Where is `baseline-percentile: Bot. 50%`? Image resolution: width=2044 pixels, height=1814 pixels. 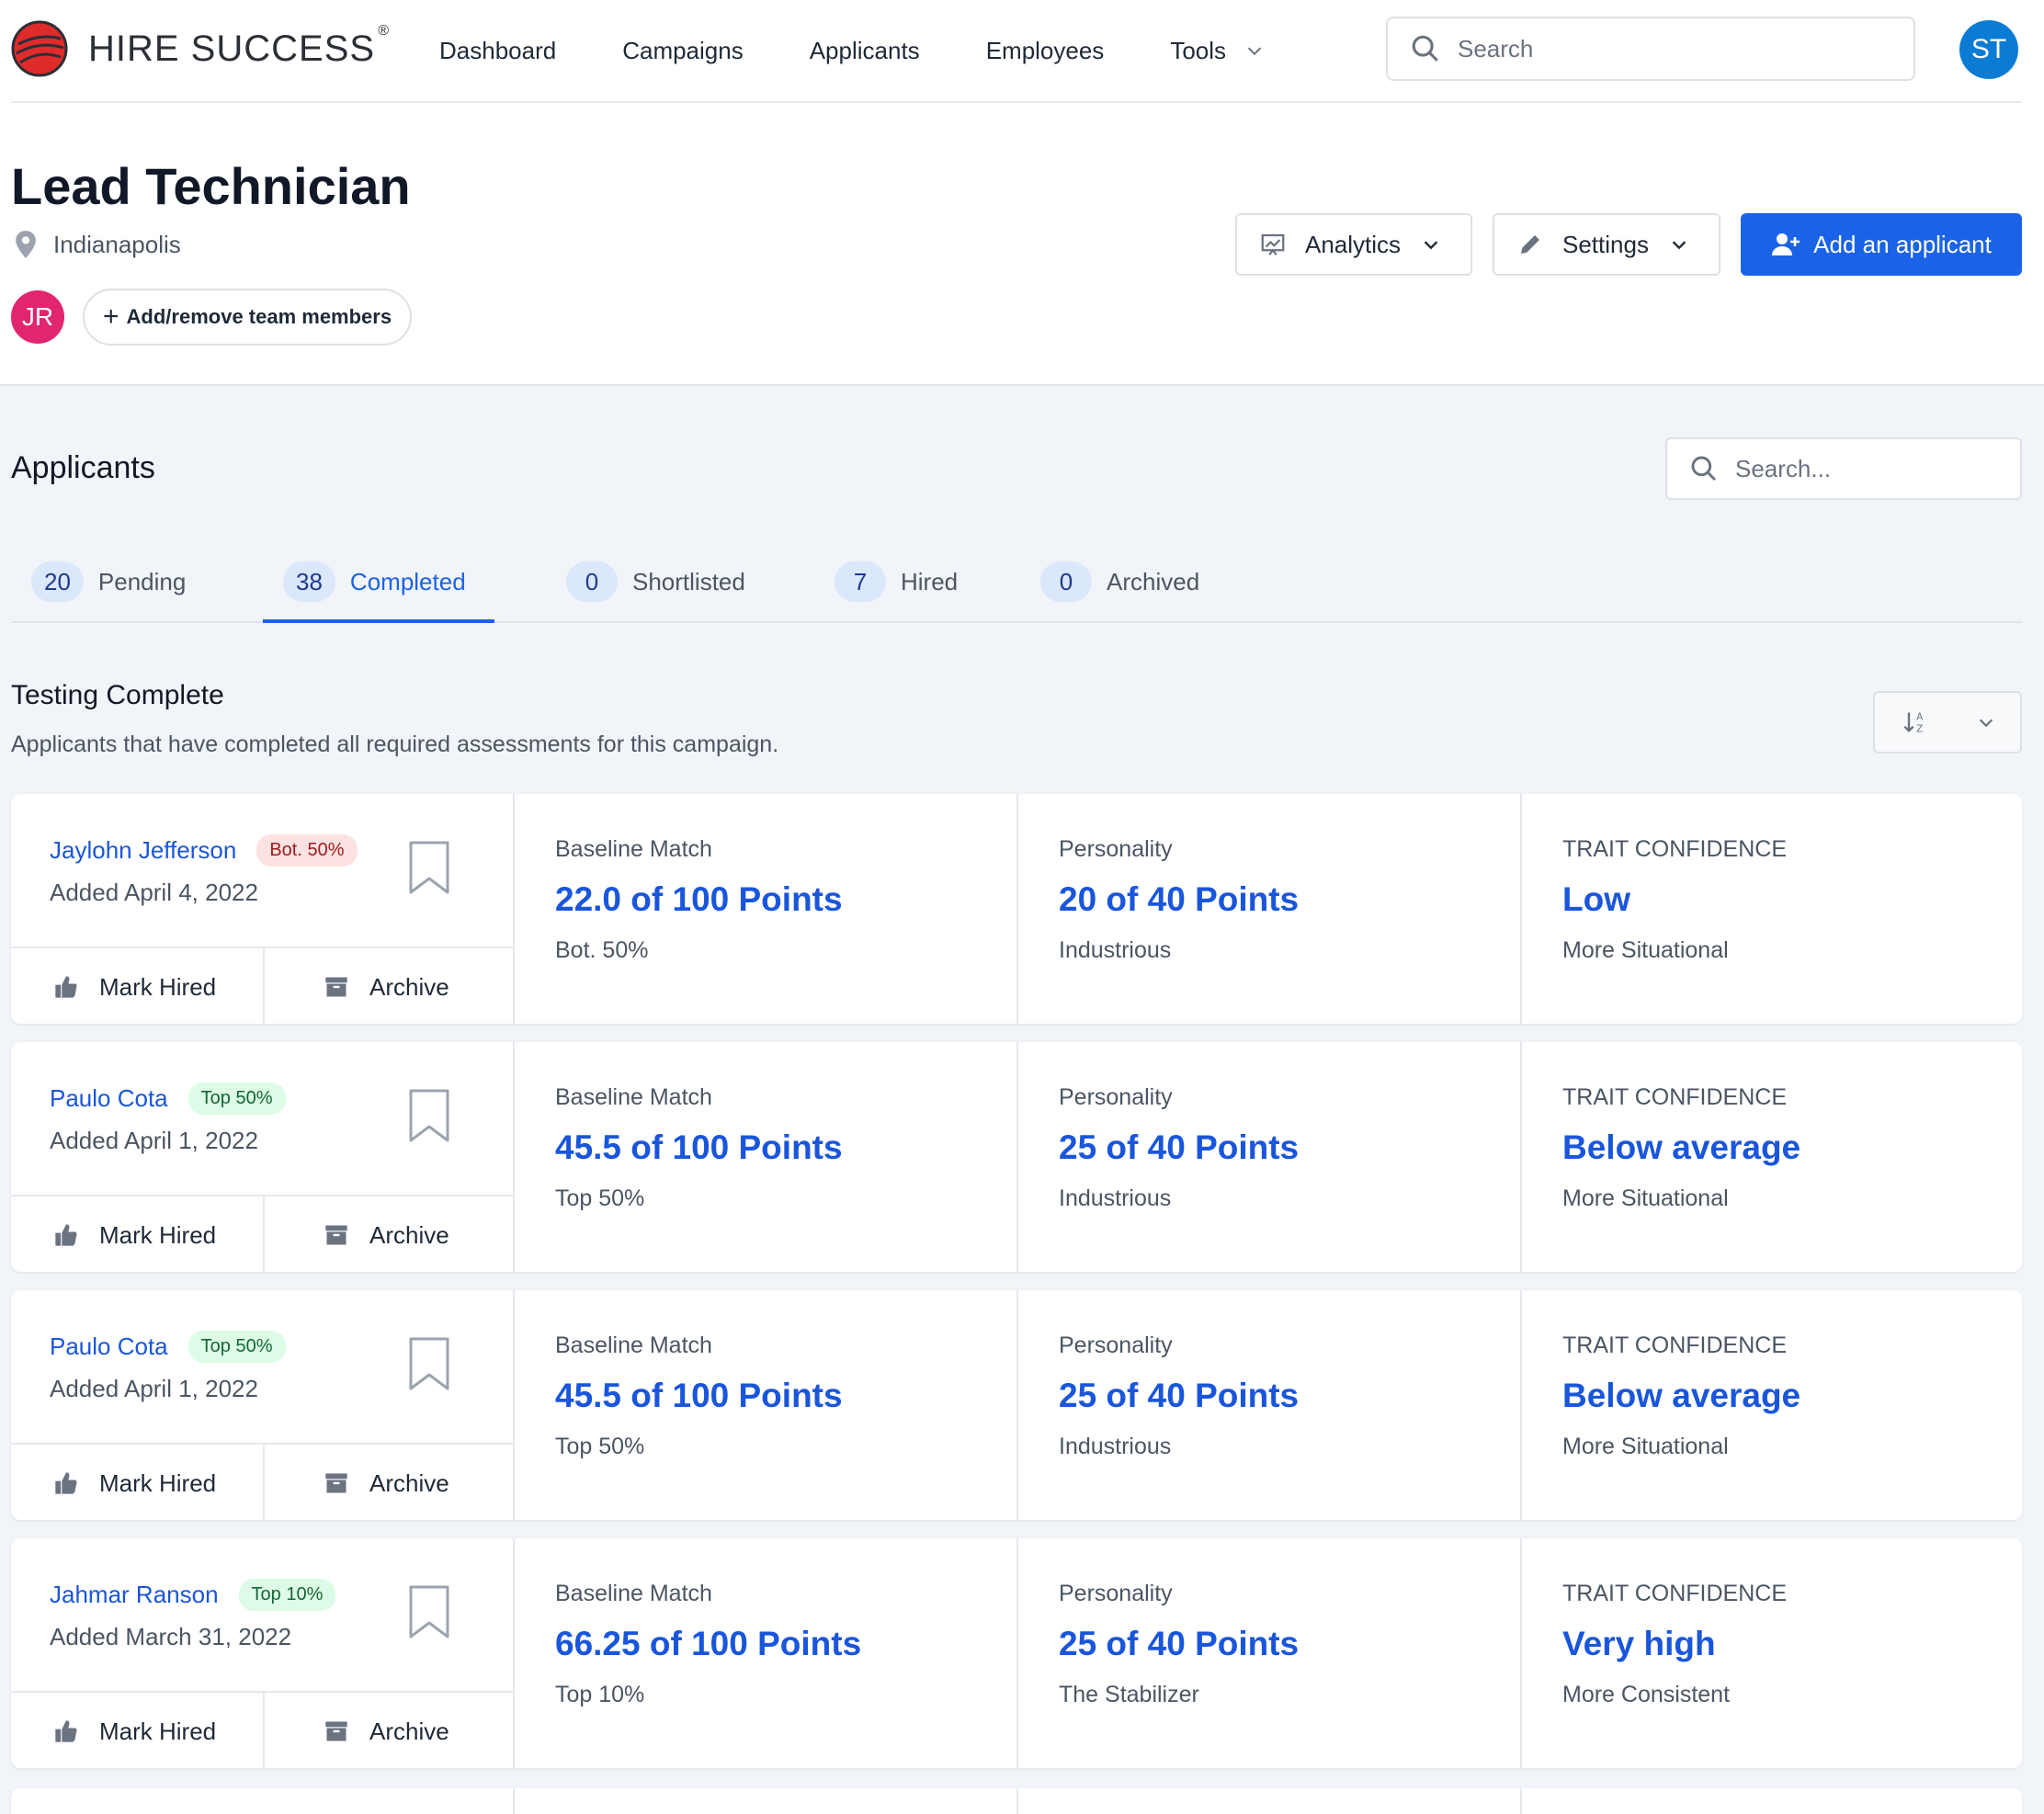 baseline-percentile: Bot. 50% is located at coordinates (602, 950).